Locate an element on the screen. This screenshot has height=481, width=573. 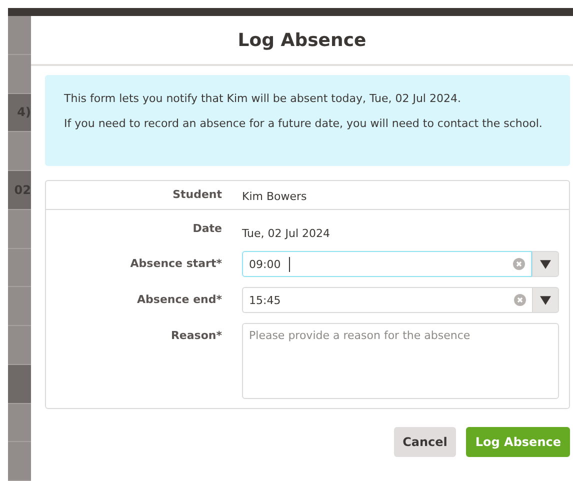
dialog-title: Log Absence is located at coordinates (302, 40).